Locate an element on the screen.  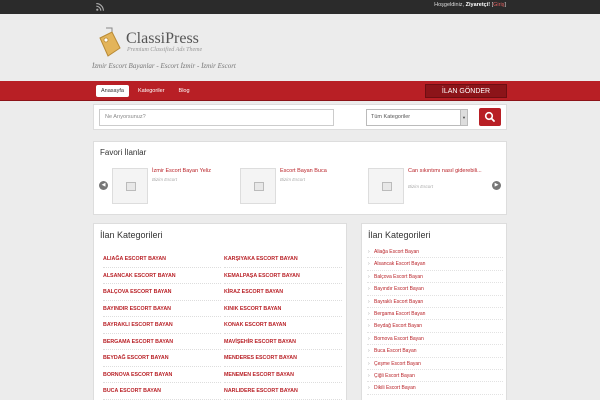
search-bar: Ne Arıyorsunuz? Tüm Kategoriler ▼ is located at coordinates (300, 117).